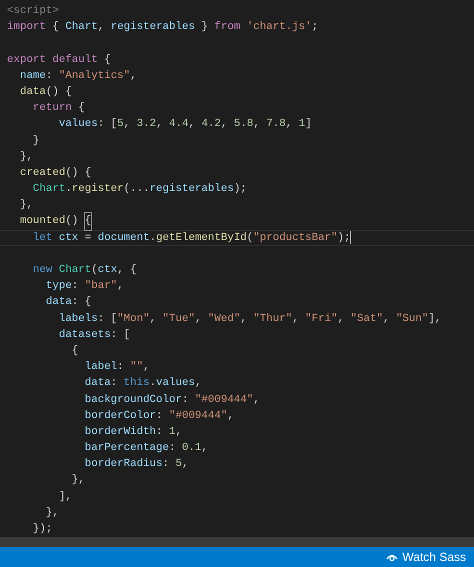  Describe the element at coordinates (95, 335) in the screenshot. I see `code-line: datasets: [` at that location.